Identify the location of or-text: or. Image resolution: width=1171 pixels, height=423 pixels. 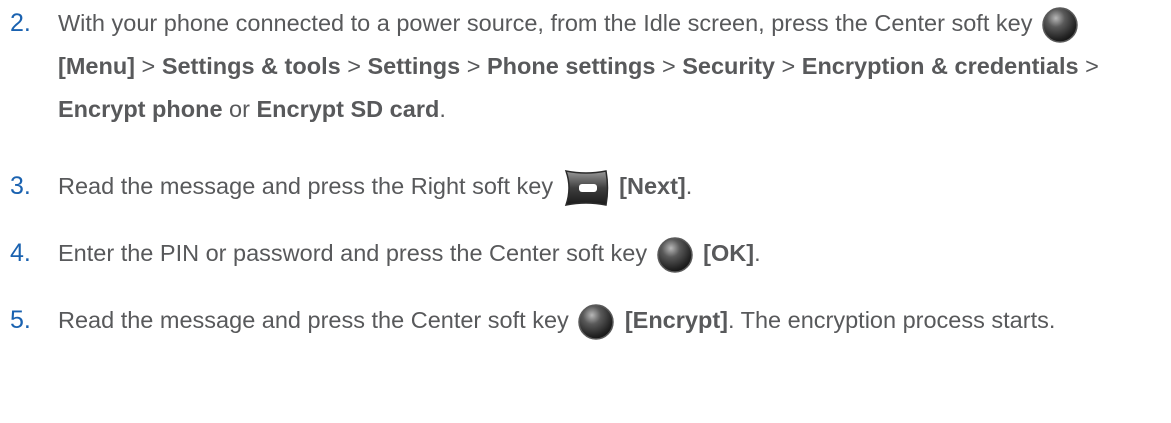
(239, 109).